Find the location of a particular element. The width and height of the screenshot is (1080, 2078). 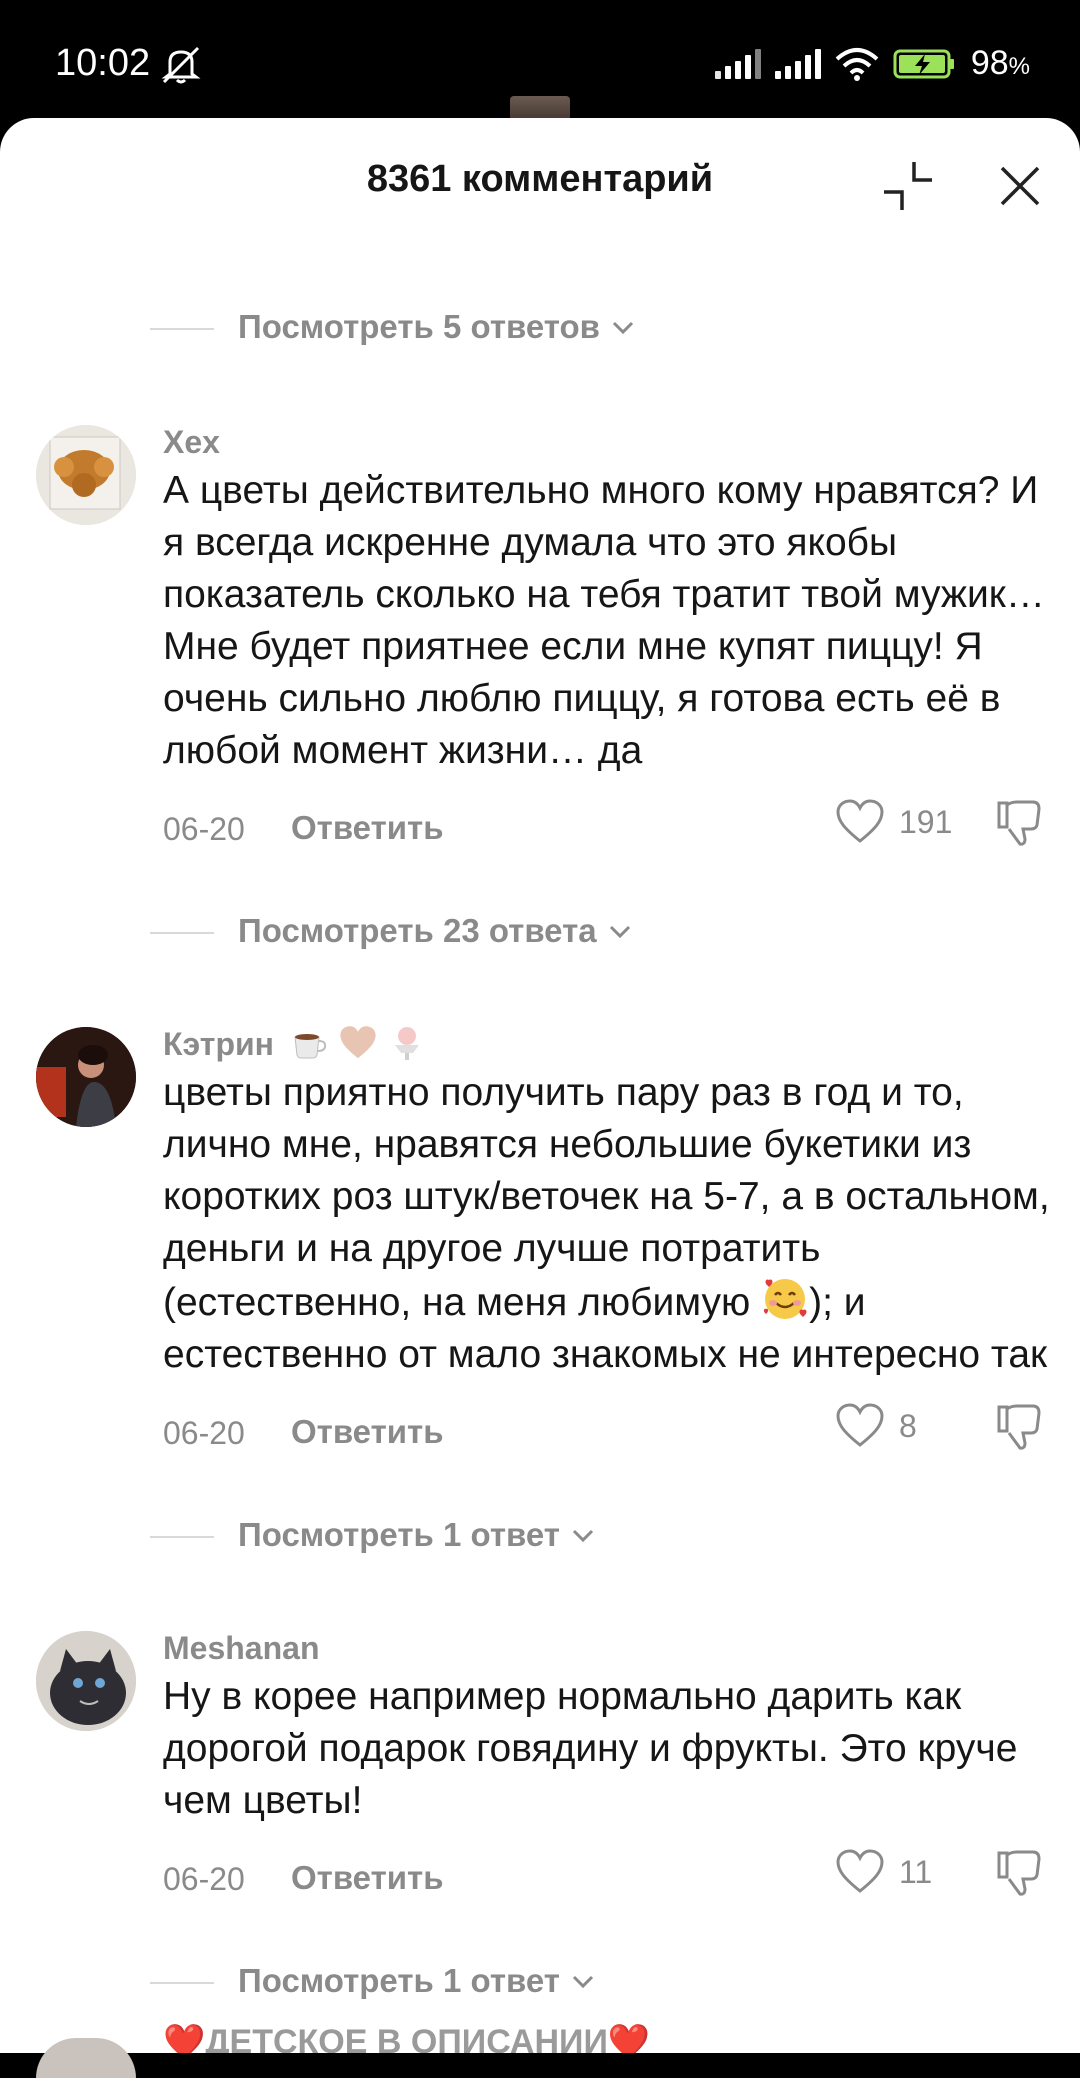

battery-percent: 98% is located at coordinates (1000, 63).